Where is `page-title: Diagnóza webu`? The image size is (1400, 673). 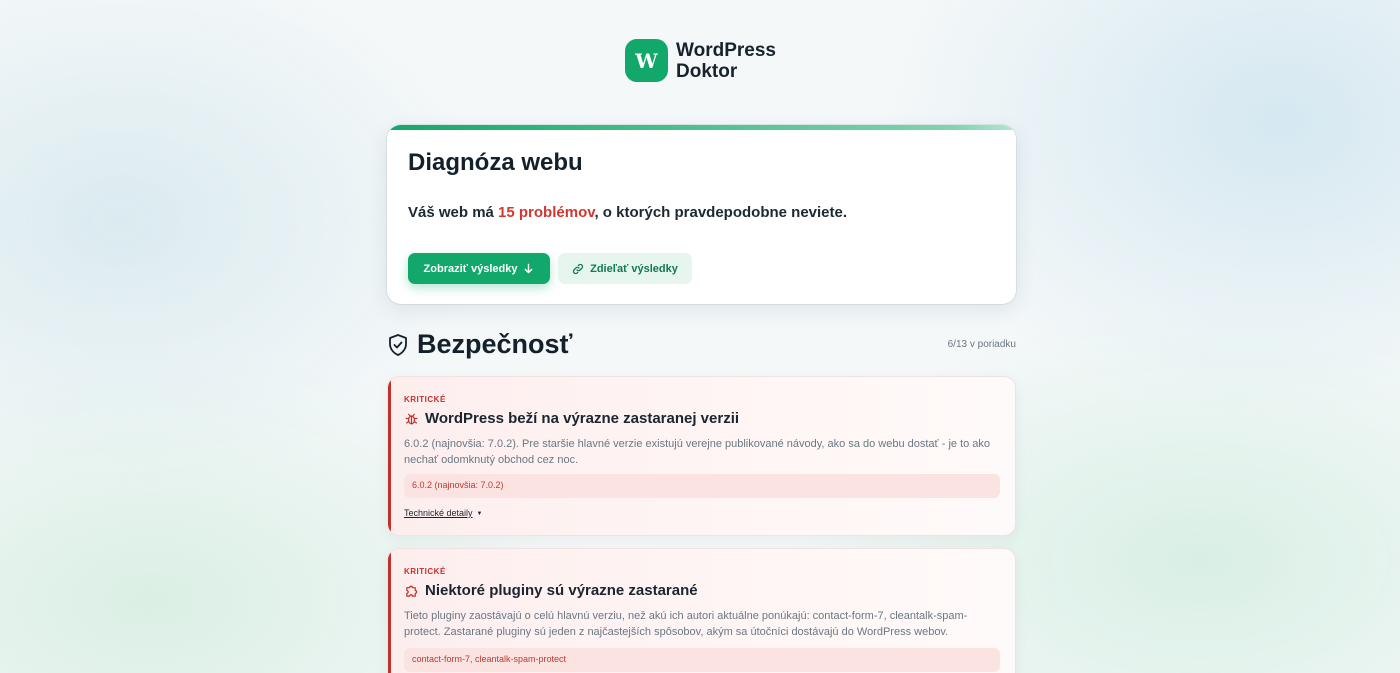
page-title: Diagnóza webu is located at coordinates (495, 162).